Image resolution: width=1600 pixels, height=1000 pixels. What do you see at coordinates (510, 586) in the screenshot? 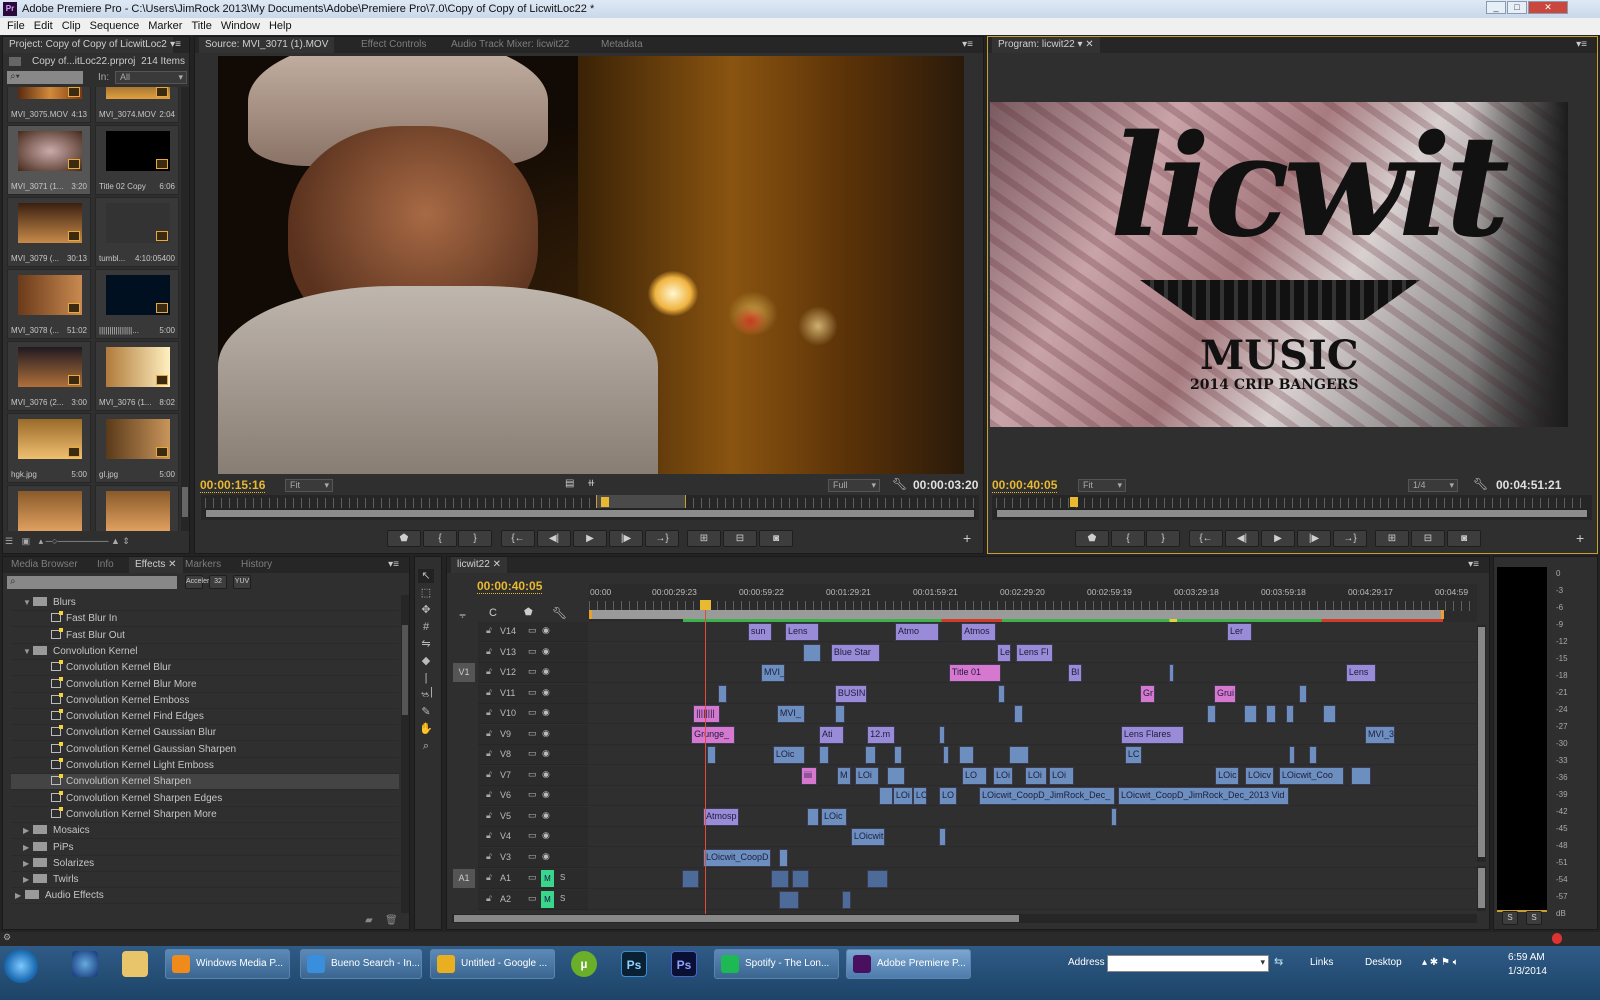
I see `timeline-timecode: 00:00:40:05` at bounding box center [510, 586].